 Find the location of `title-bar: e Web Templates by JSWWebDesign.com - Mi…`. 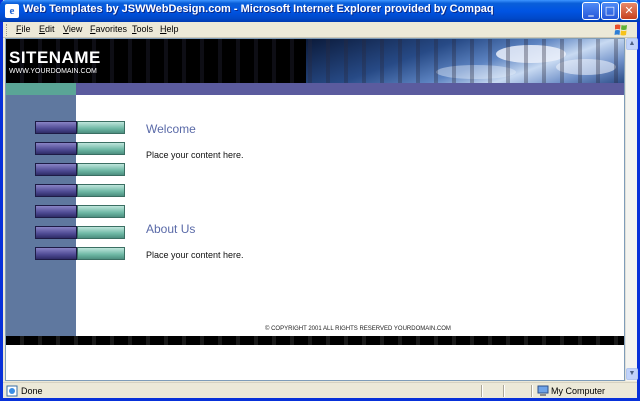

title-bar: e Web Templates by JSWWebDesign.com - Mi… is located at coordinates (320, 11).